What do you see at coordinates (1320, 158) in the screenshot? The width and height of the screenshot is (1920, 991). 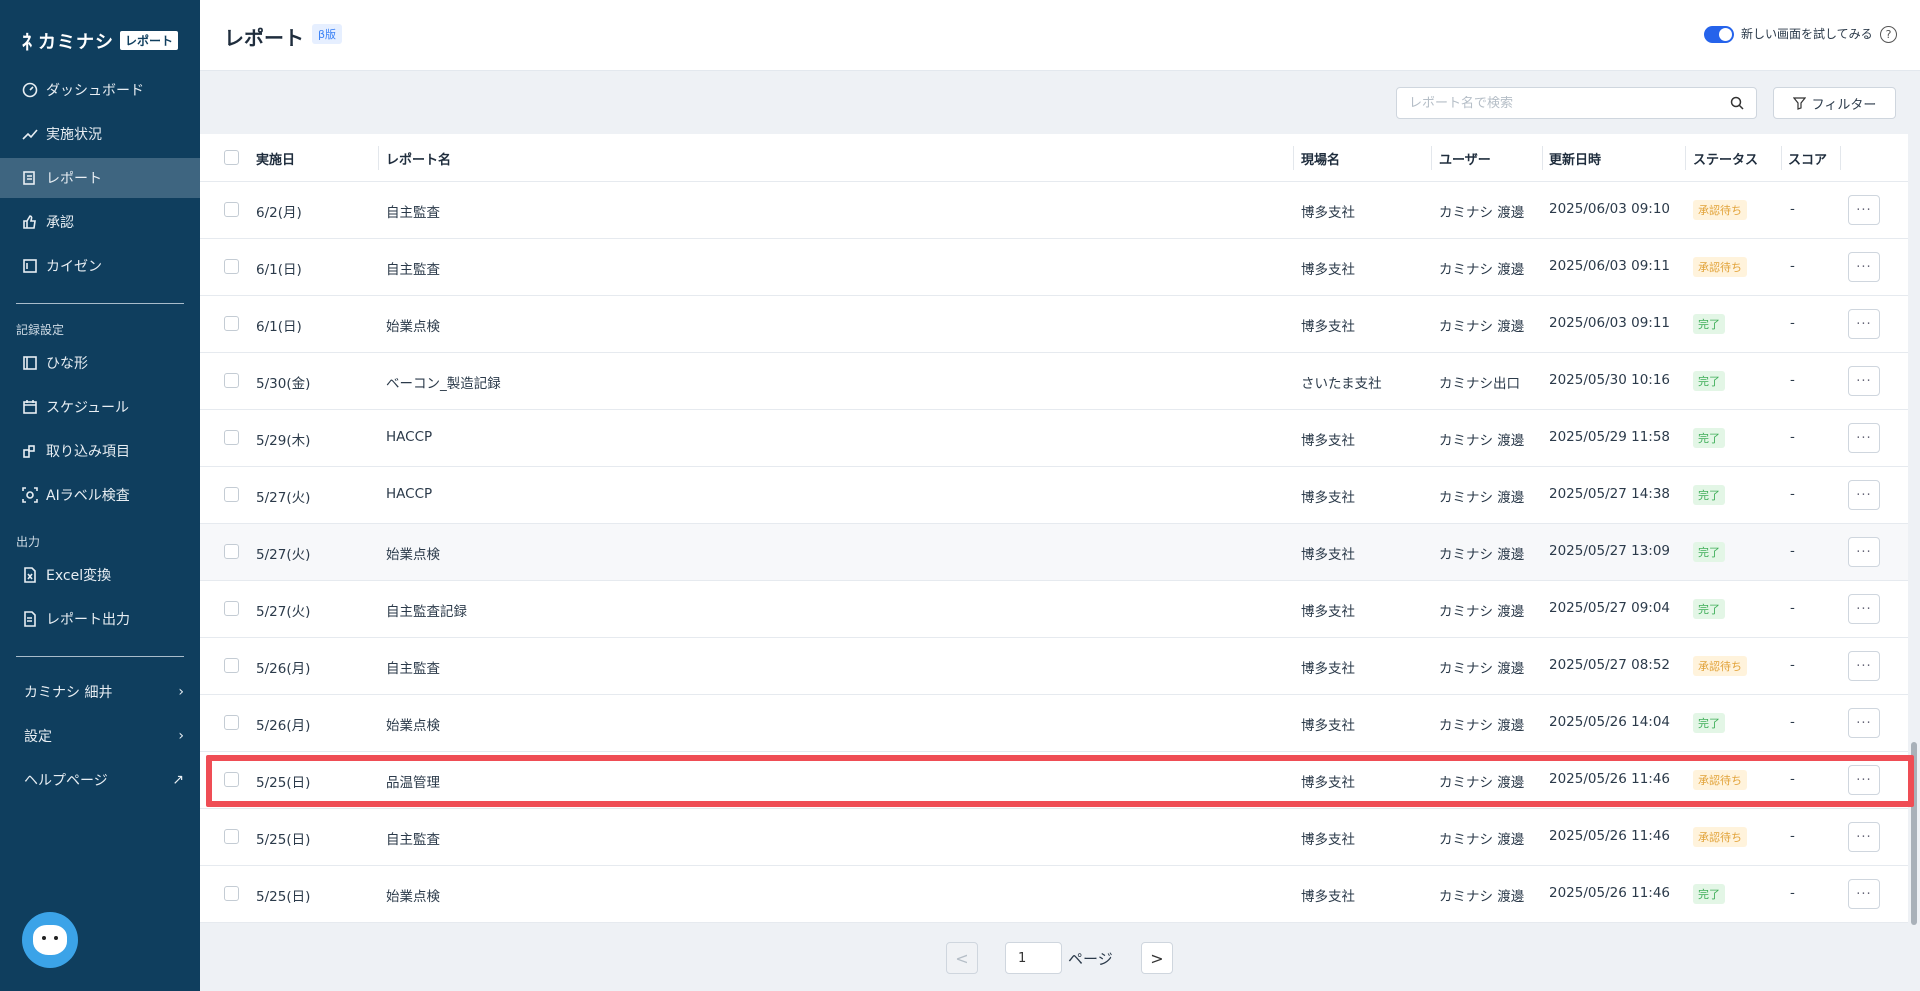 I see `column-header-site: 現場名` at bounding box center [1320, 158].